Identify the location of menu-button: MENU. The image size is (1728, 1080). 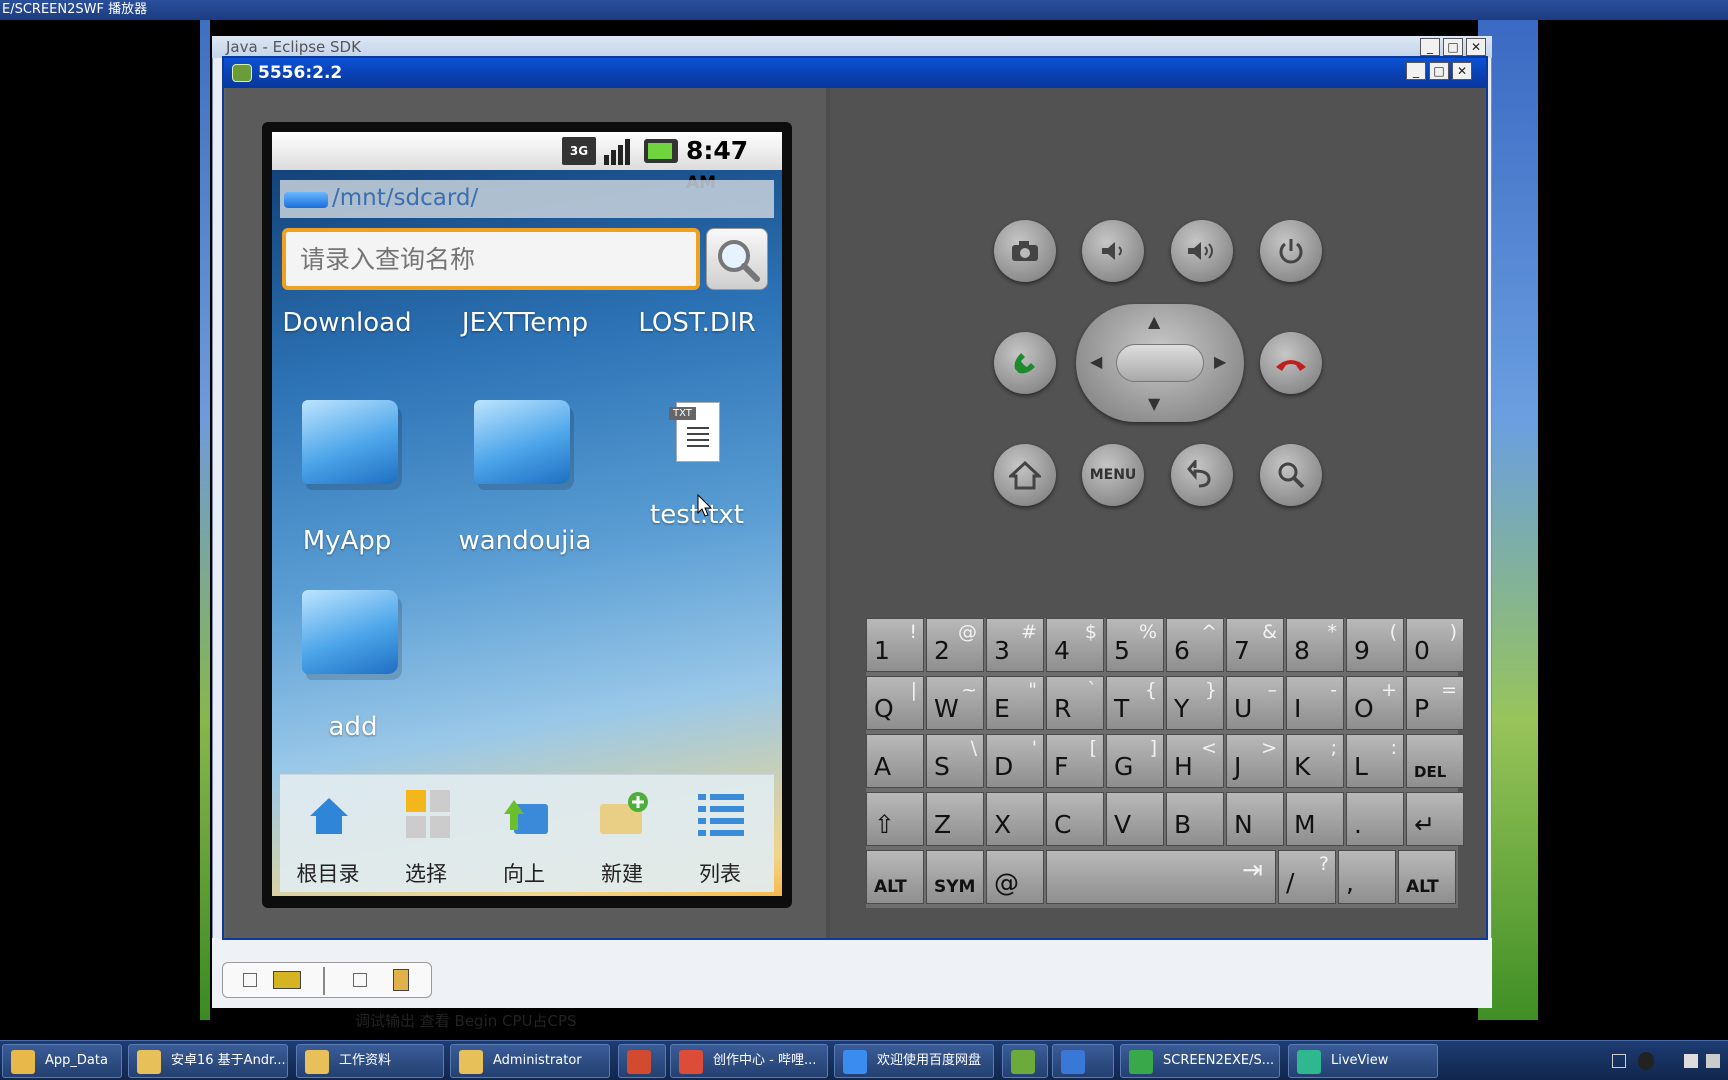
(1113, 475).